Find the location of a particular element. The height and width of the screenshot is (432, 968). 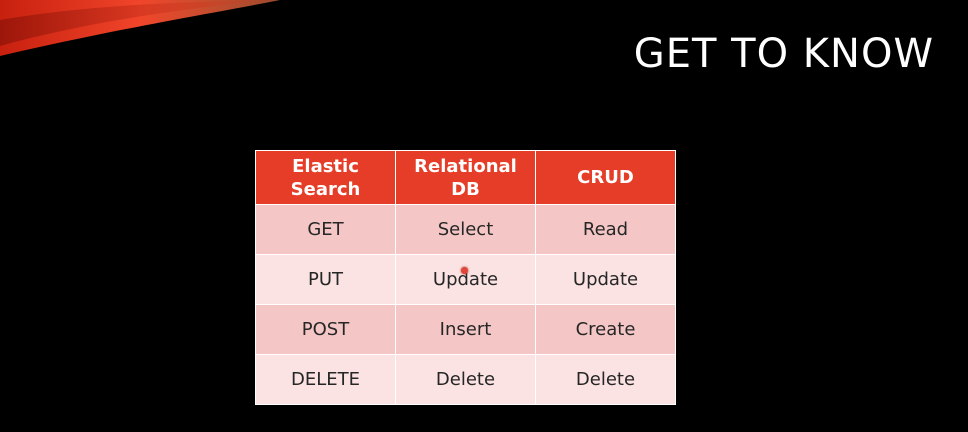

table-row: POST Insert Create is located at coordinates (465, 329).